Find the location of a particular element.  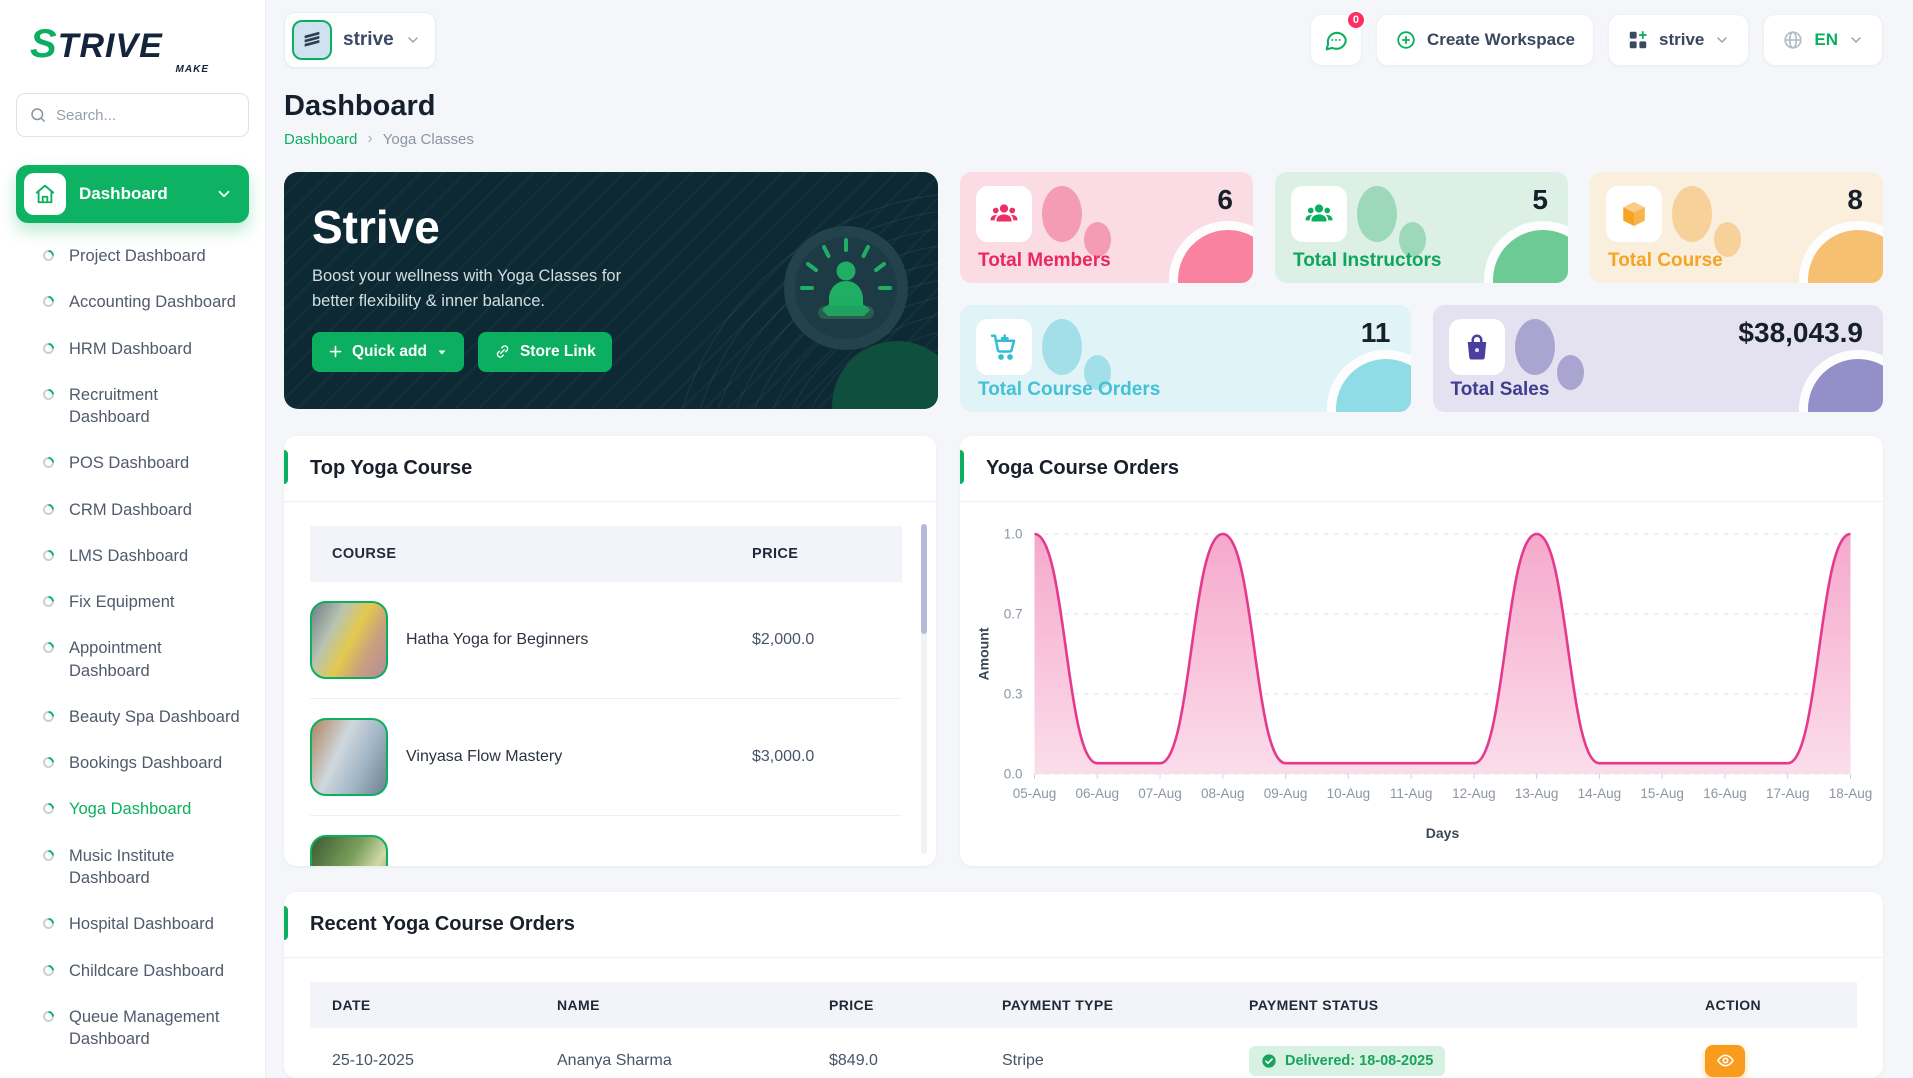

brand-logo-text: STRIVE is located at coordinates (96, 44).